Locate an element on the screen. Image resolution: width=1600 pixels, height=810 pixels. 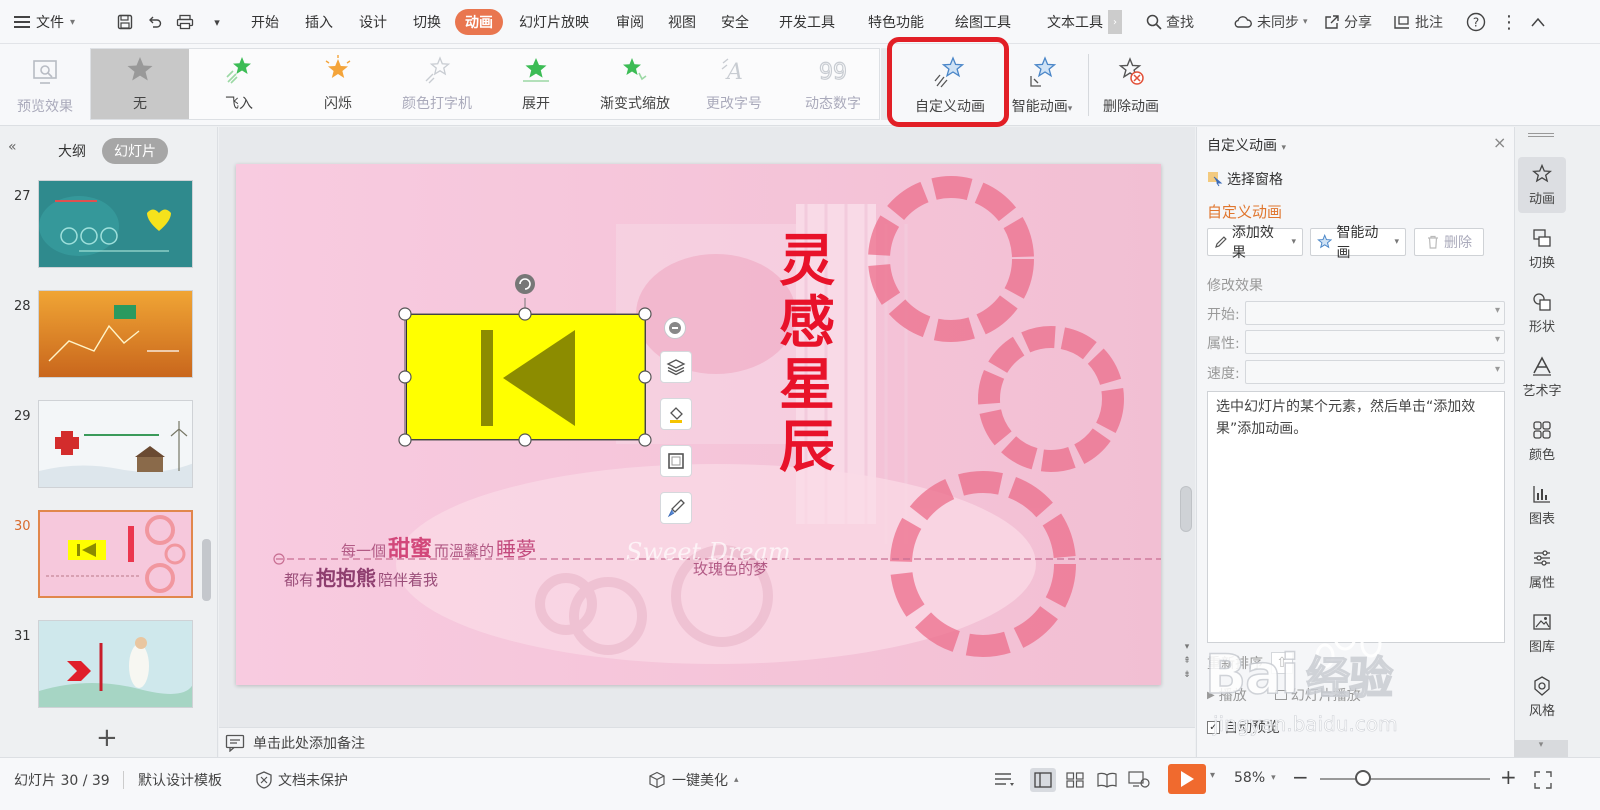
tab-11: 绘图工具 is located at coordinates (983, 22).